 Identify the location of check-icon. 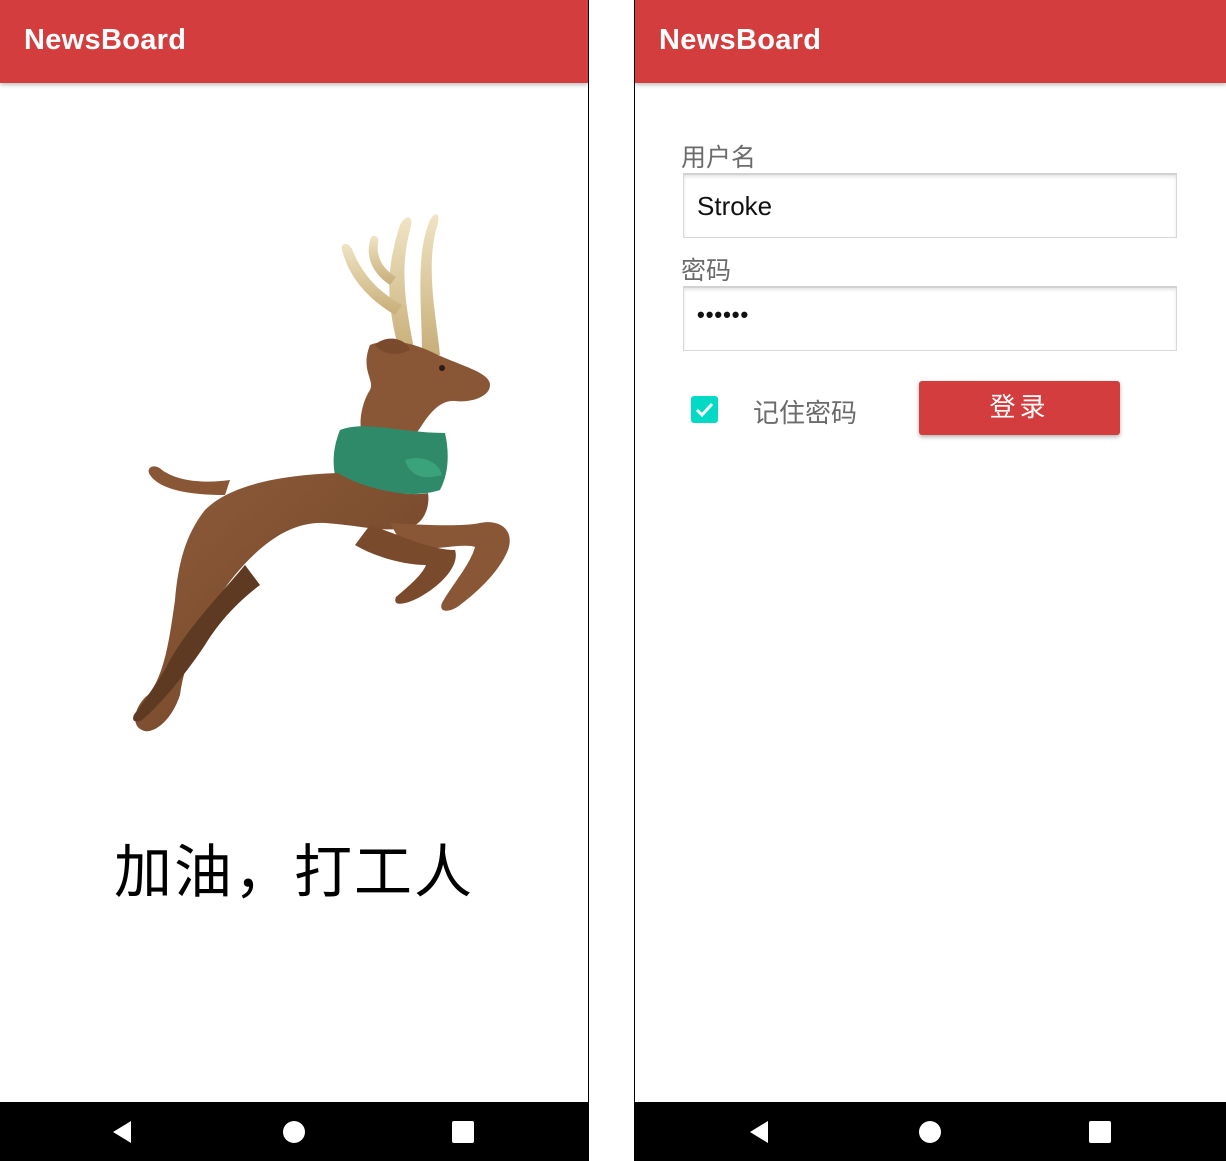
(704, 410).